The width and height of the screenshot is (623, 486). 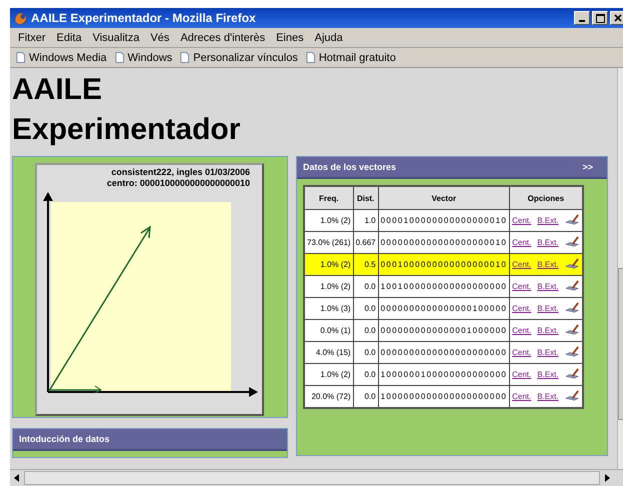 I want to click on table-cell: 1000000100000000000000, so click(x=444, y=375).